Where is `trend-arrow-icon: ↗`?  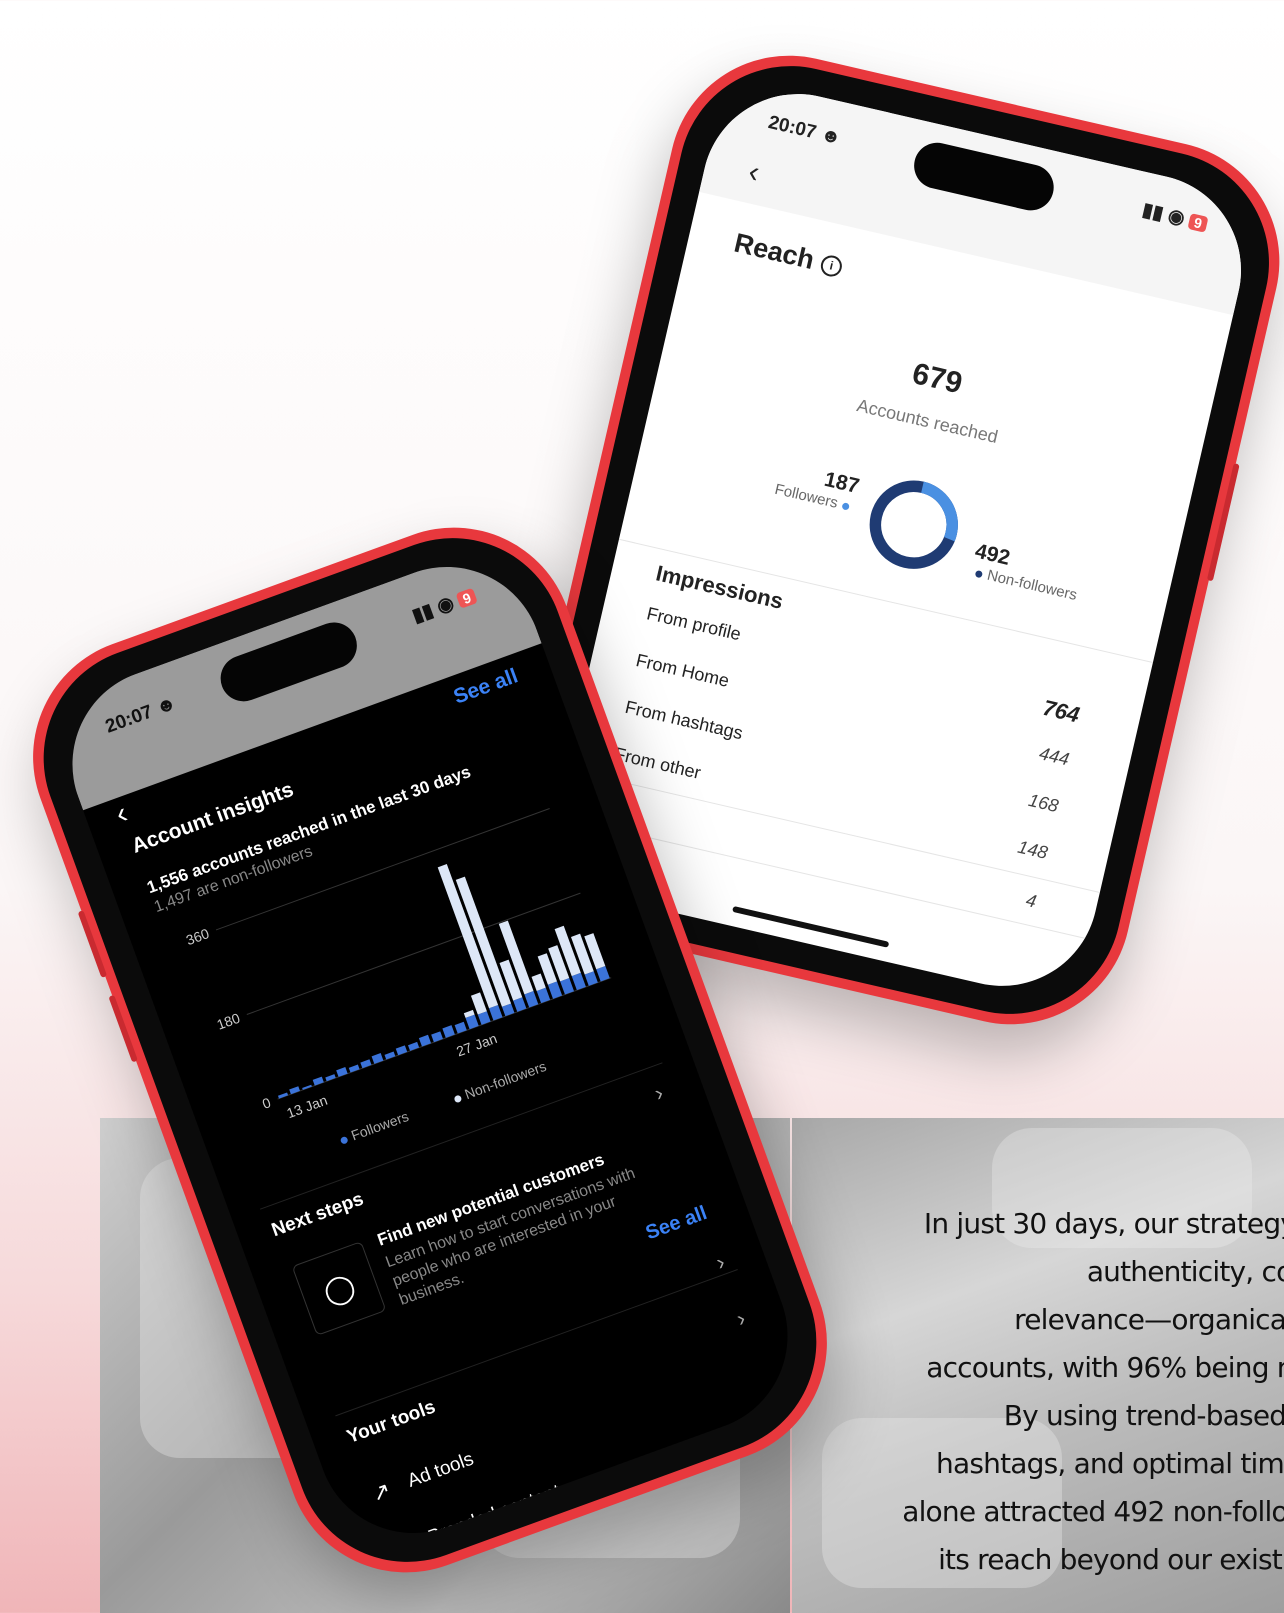 trend-arrow-icon: ↗ is located at coordinates (381, 1491).